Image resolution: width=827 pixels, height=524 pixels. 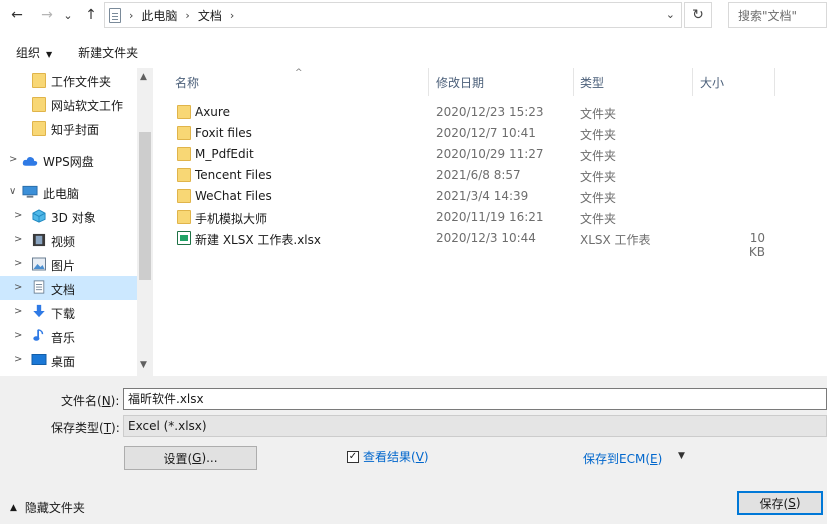 I want to click on xlsx-file-icon, so click(x=184, y=238).